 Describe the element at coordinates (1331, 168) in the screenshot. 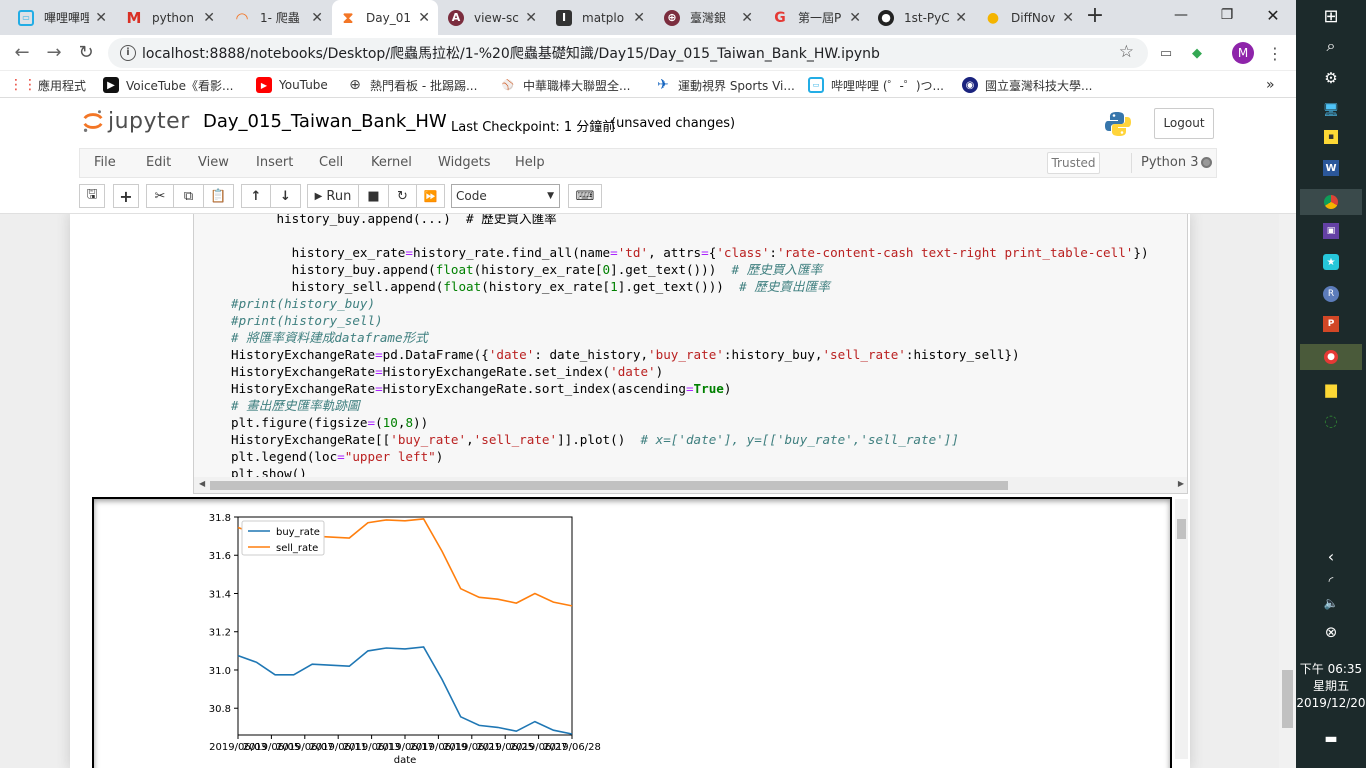

I see `word-icon: W` at that location.